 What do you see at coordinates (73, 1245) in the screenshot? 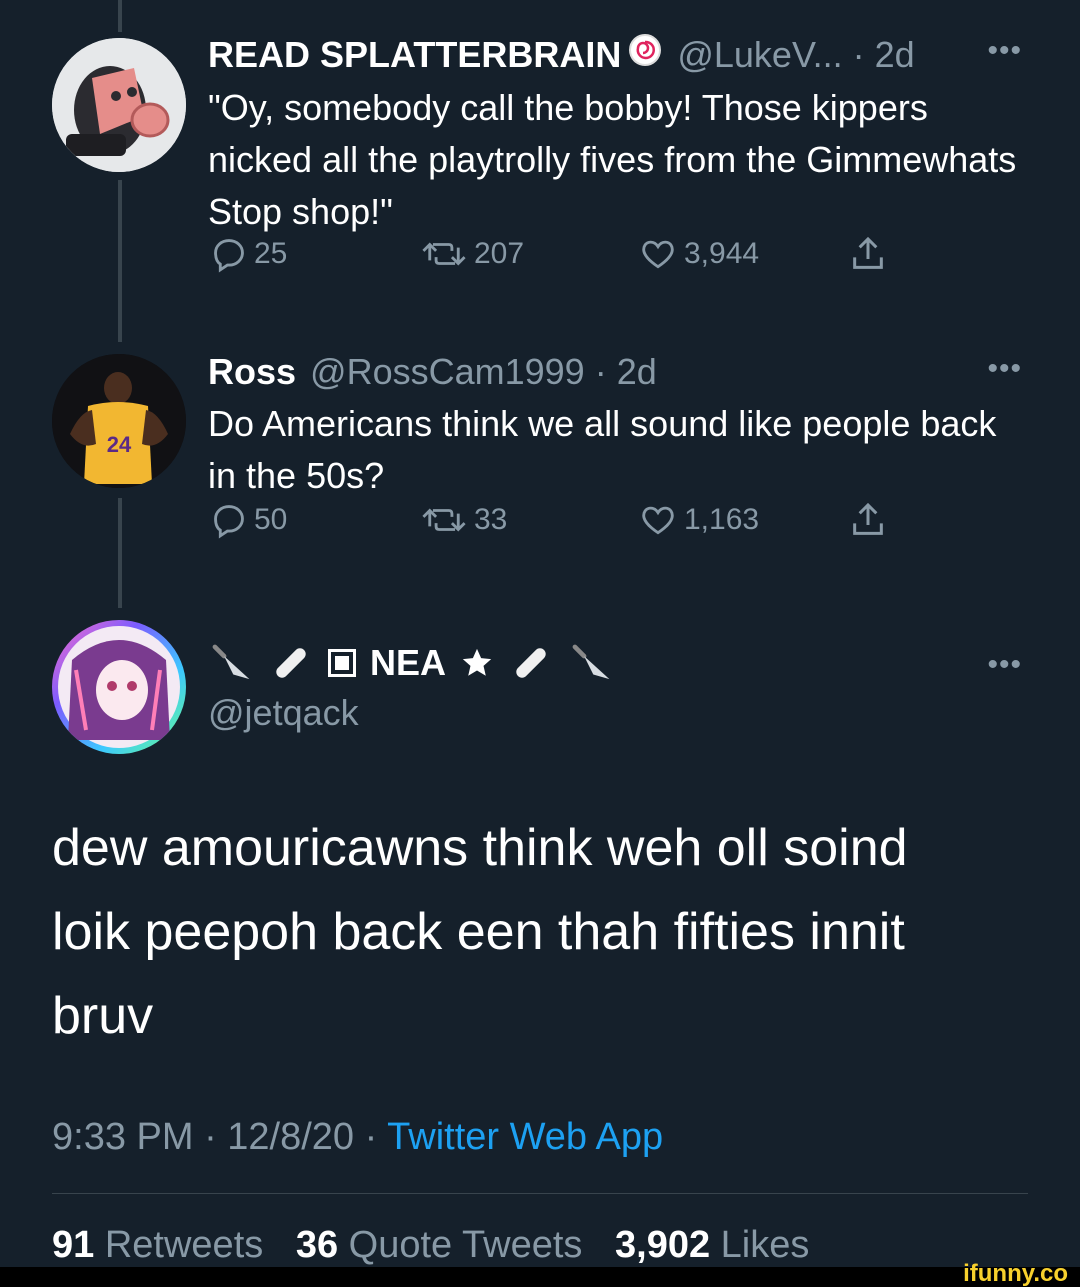
I see `retweets-count: 91` at bounding box center [73, 1245].